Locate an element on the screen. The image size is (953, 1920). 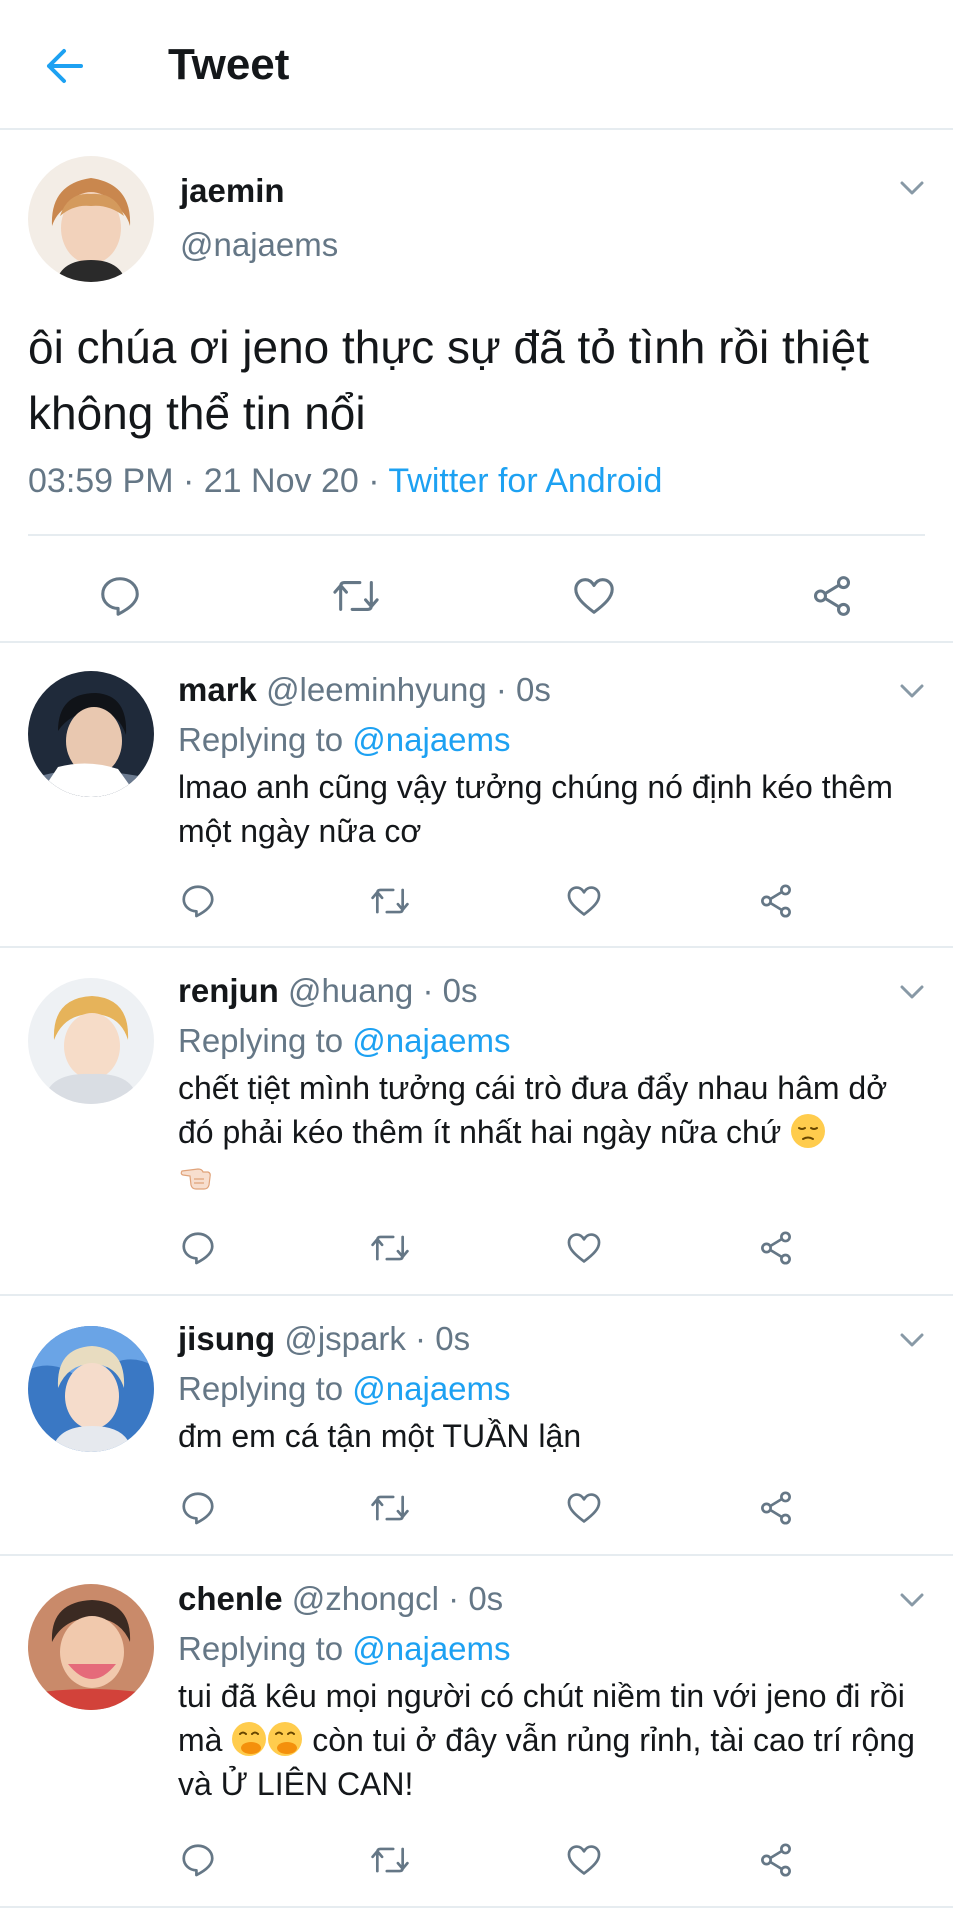
author-name: jaemin is located at coordinates (232, 190).